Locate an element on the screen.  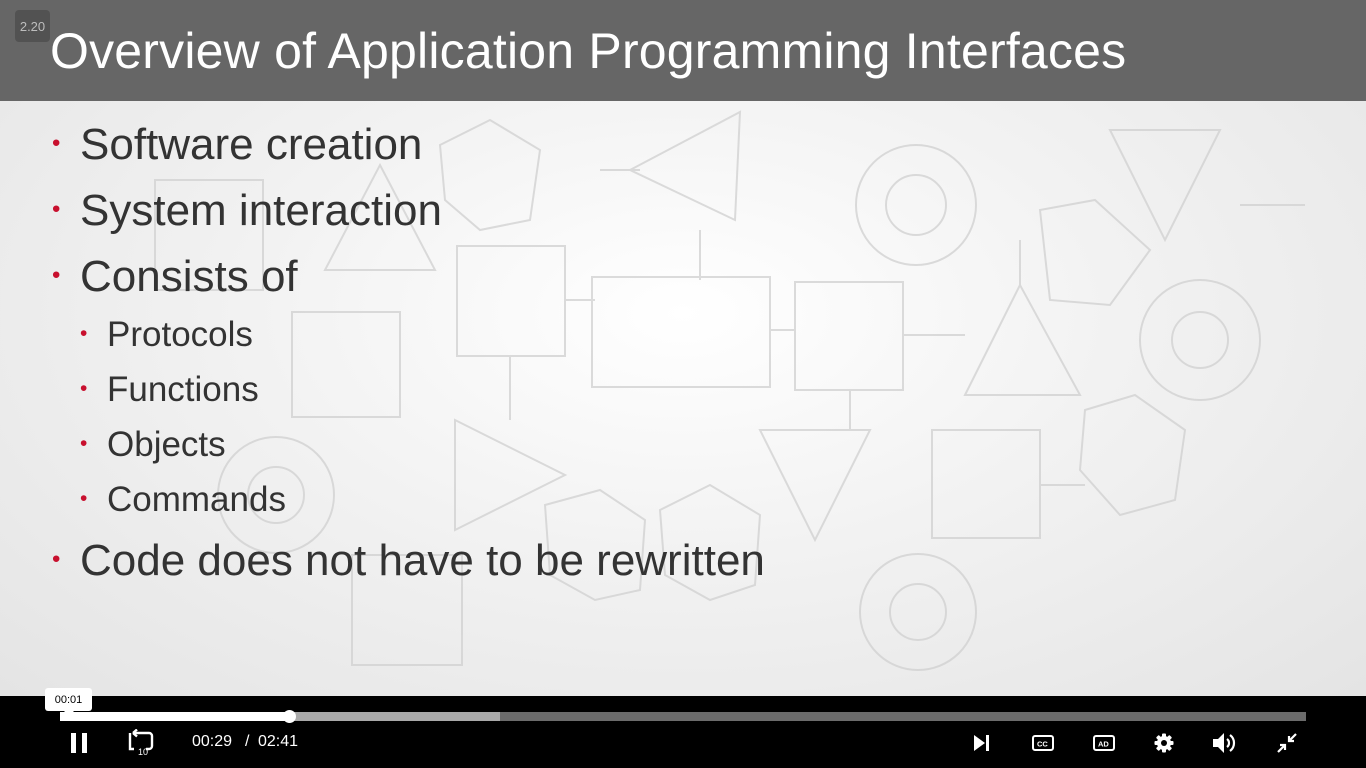
progress-played is located at coordinates (175, 716).